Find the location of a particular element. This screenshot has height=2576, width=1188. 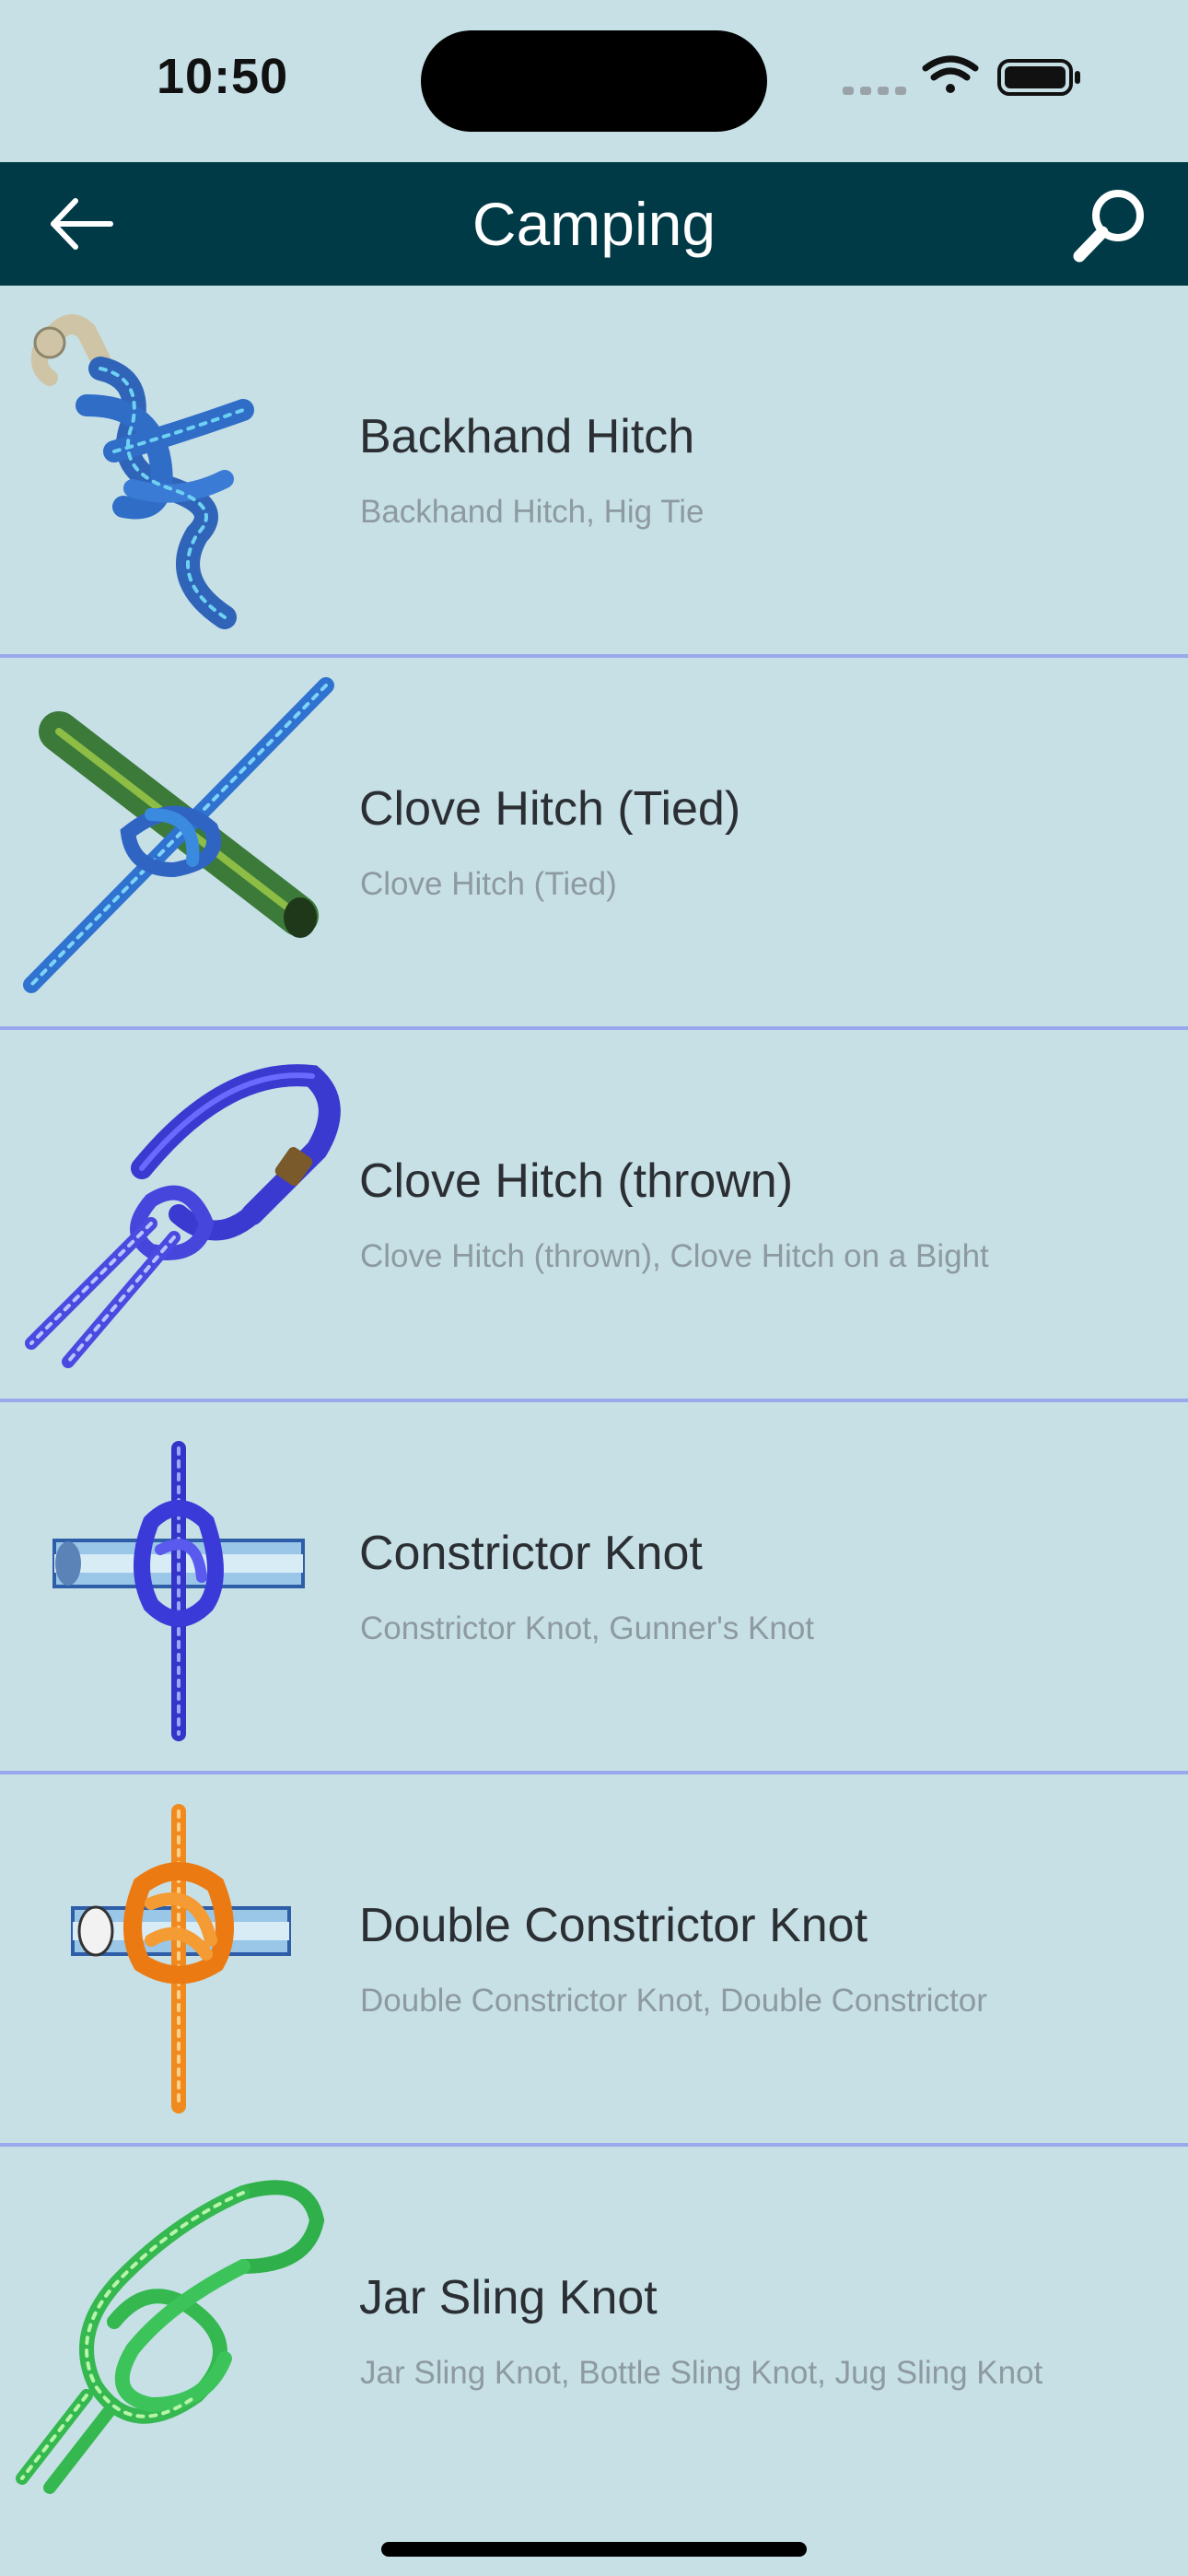

knot-subtitle: Backhand Hitch, Hig Tie is located at coordinates (532, 512).